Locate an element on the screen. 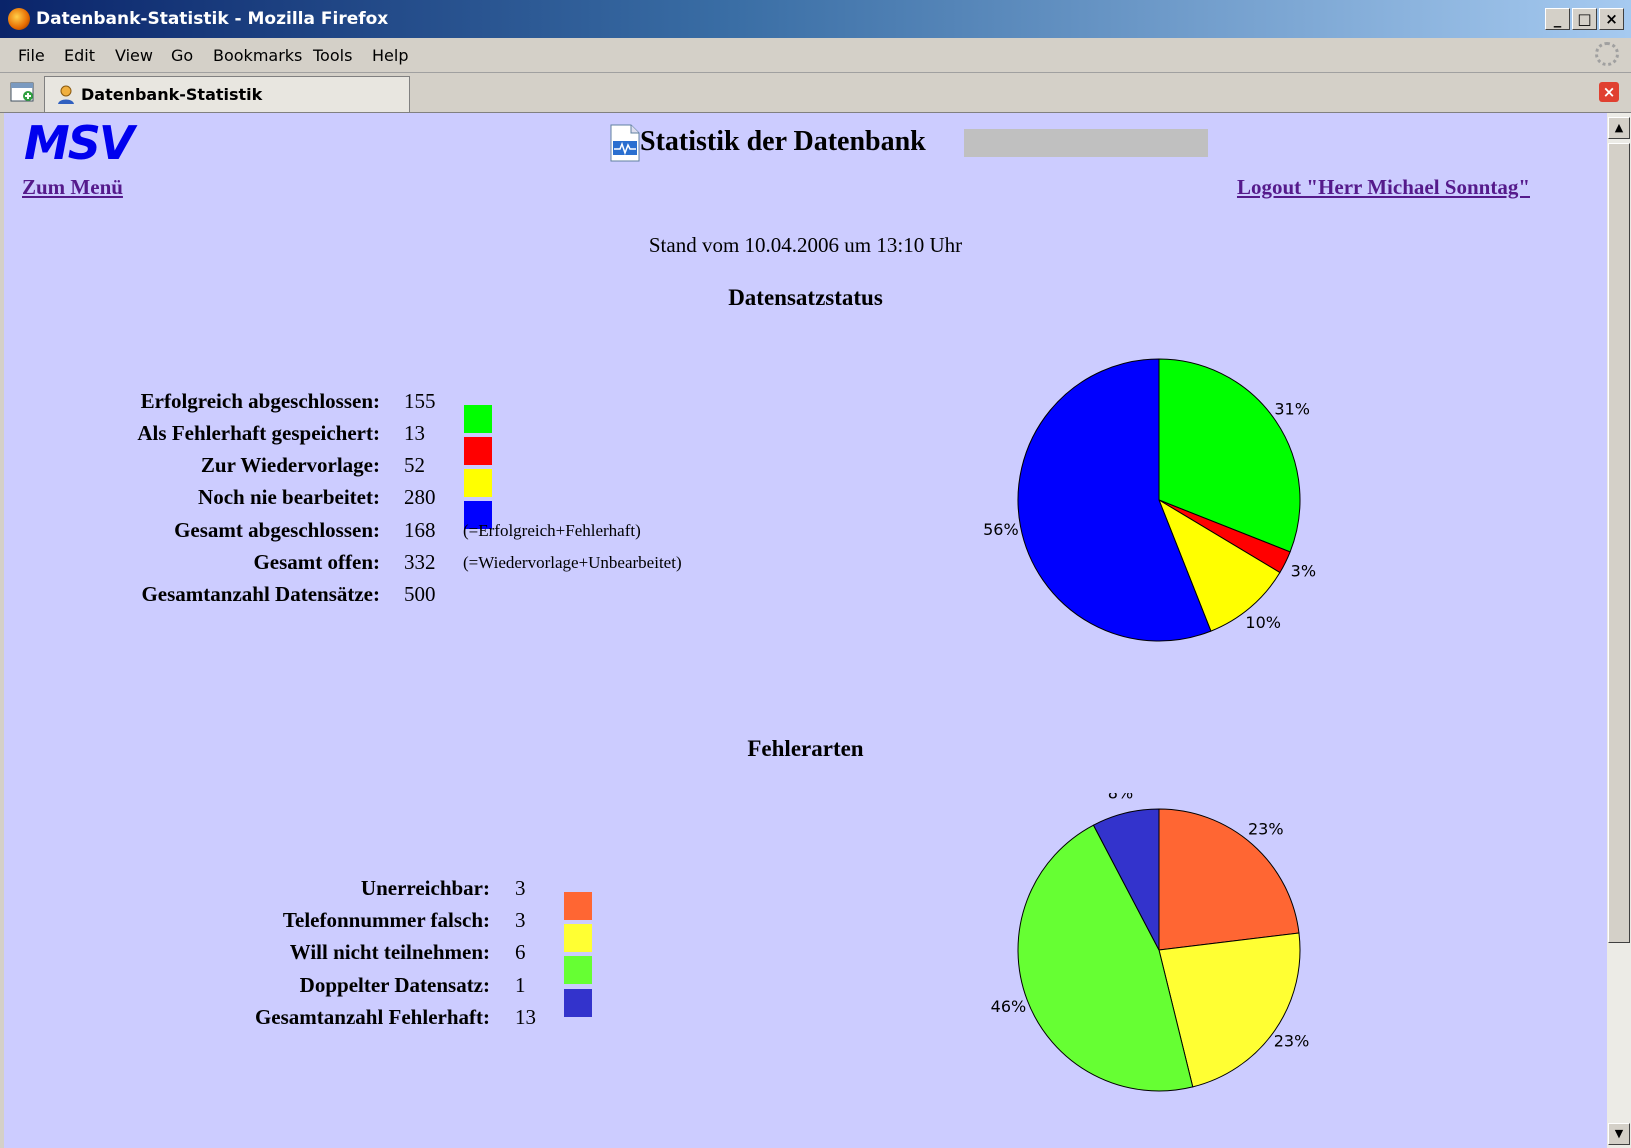 The width and height of the screenshot is (1631, 1148). error-row: Gesamtanzahl Fehlerhaft: is located at coordinates (297, 1020).